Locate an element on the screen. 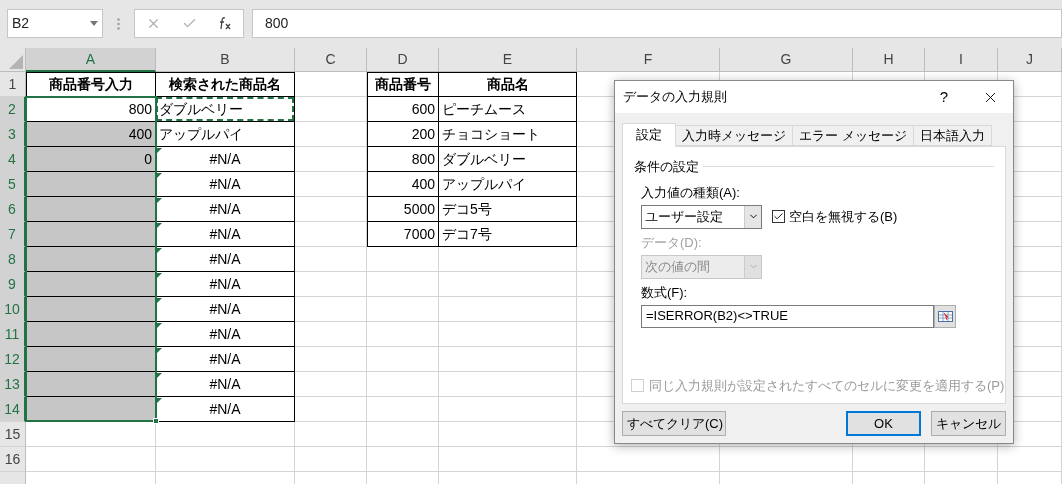 Image resolution: width=1062 pixels, height=484 pixels. row-header: 9 is located at coordinates (13, 284).